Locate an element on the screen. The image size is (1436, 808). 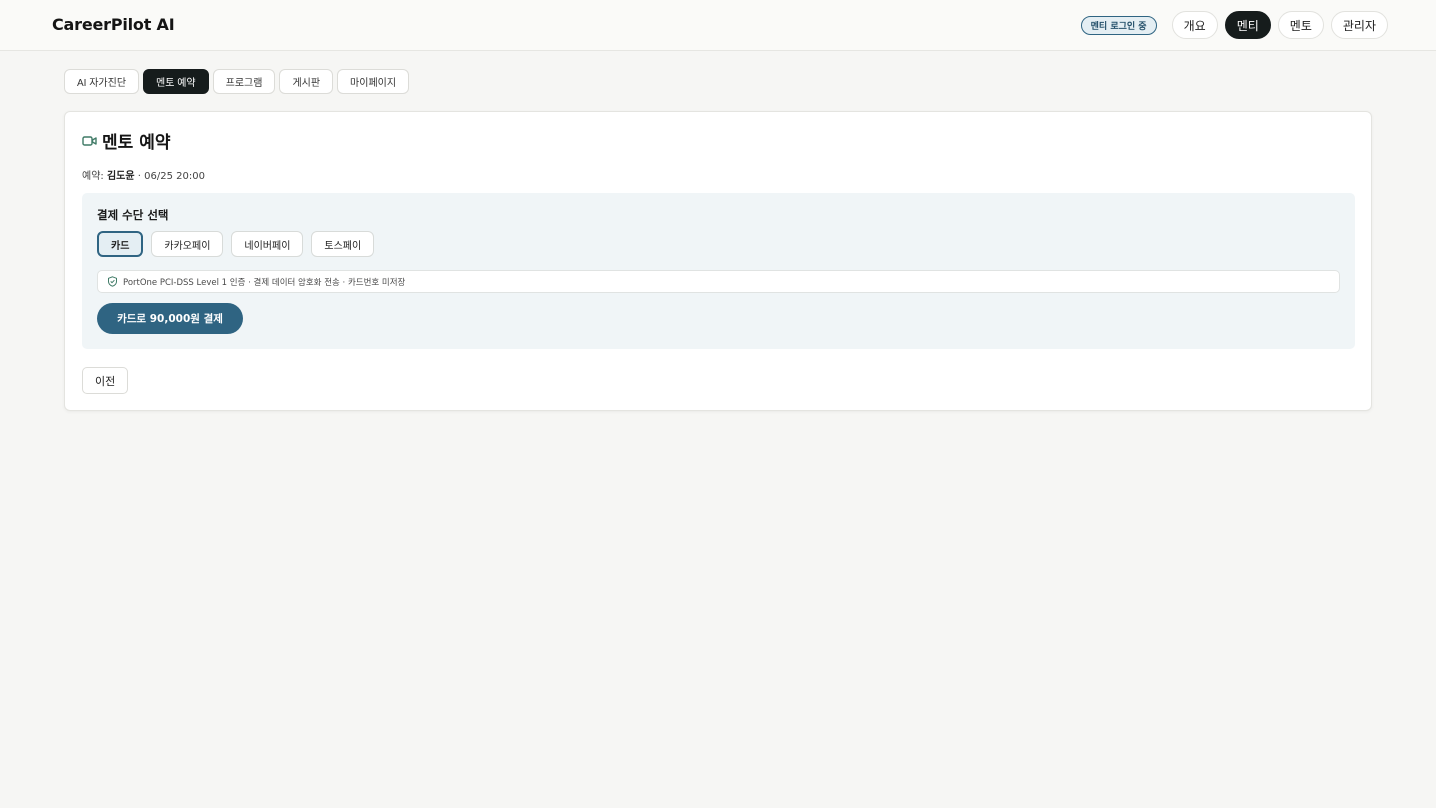
method-tosspay-button: 토스페이 is located at coordinates (343, 244).